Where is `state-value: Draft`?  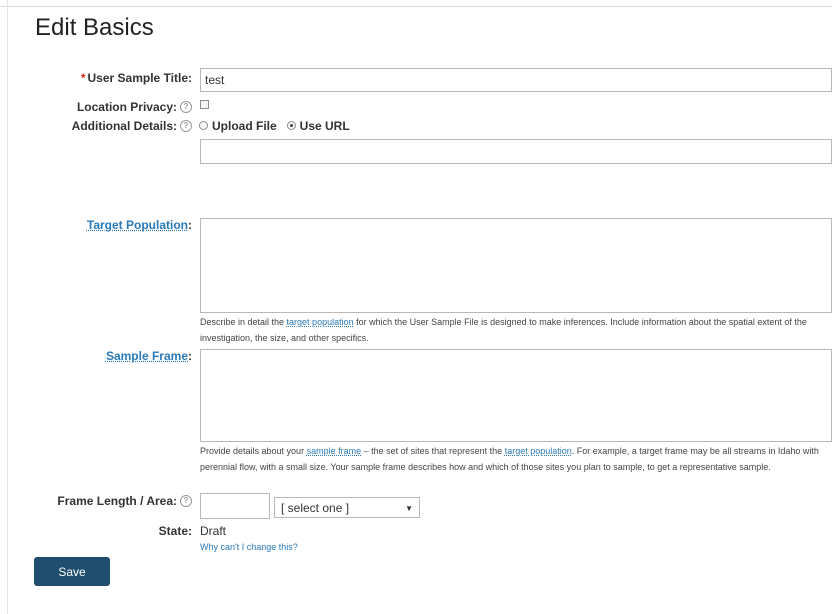 state-value: Draft is located at coordinates (213, 531).